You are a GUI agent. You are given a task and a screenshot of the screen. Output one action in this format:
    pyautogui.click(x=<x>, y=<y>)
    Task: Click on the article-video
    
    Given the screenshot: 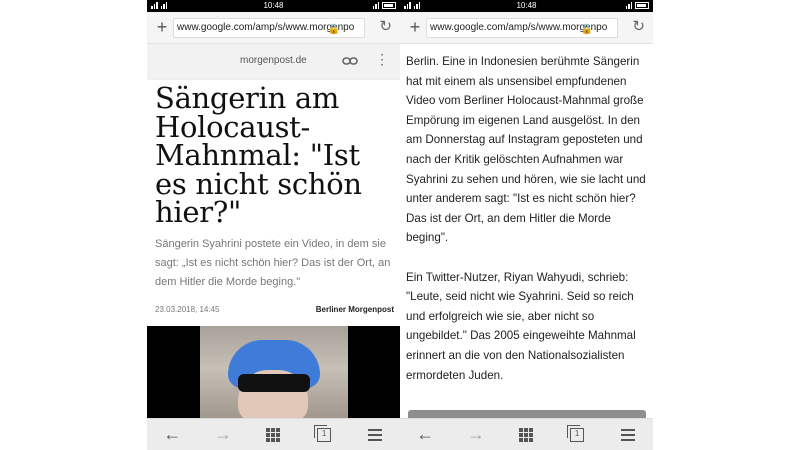 What is the action you would take?
    pyautogui.click(x=273, y=373)
    